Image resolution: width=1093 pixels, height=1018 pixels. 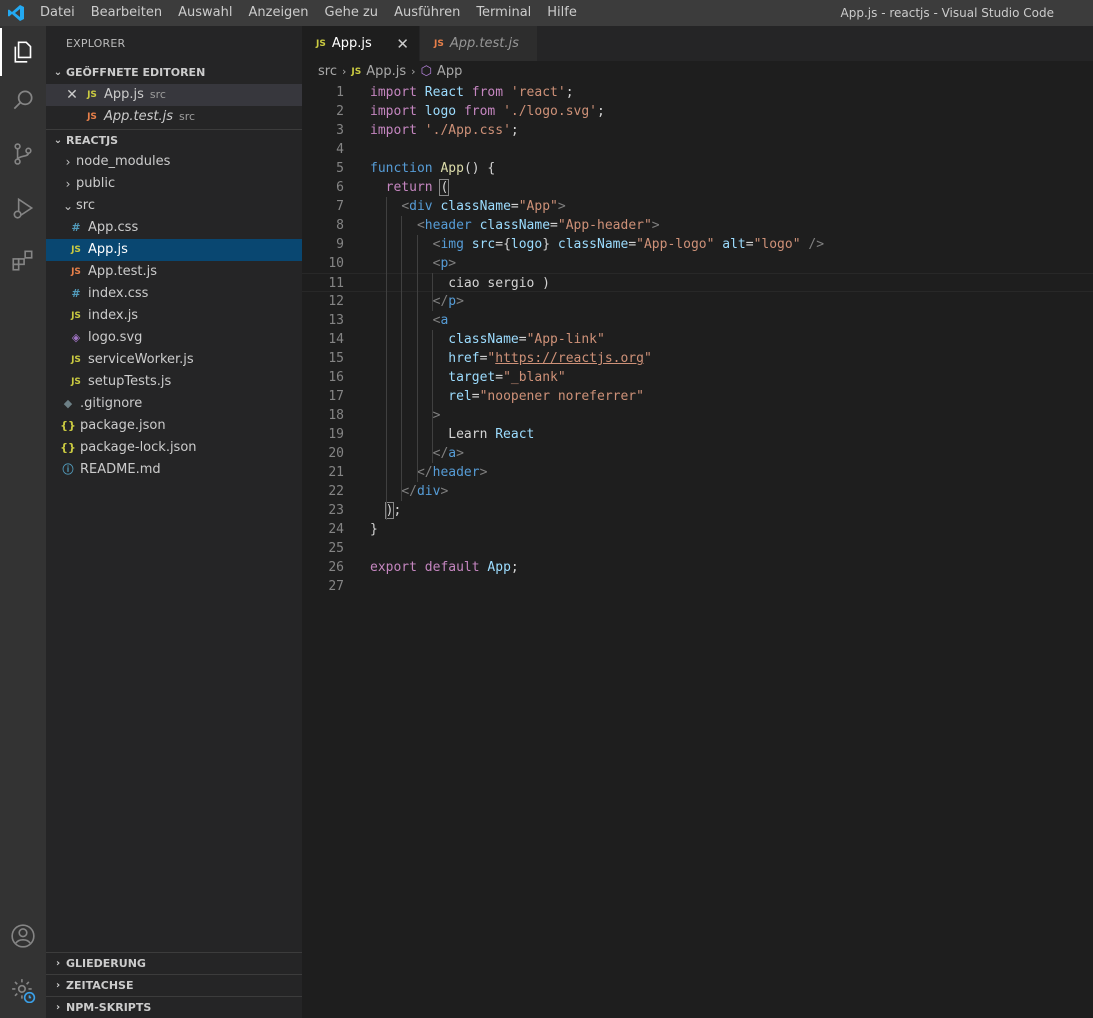 What do you see at coordinates (174, 426) in the screenshot?
I see `tree-file-package-json: {} package.json` at bounding box center [174, 426].